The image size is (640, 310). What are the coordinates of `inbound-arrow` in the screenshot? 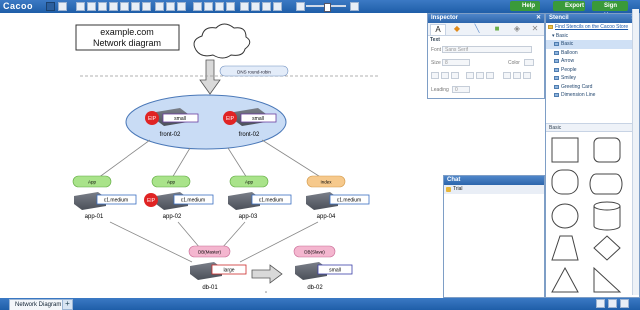 It's located at (210, 77).